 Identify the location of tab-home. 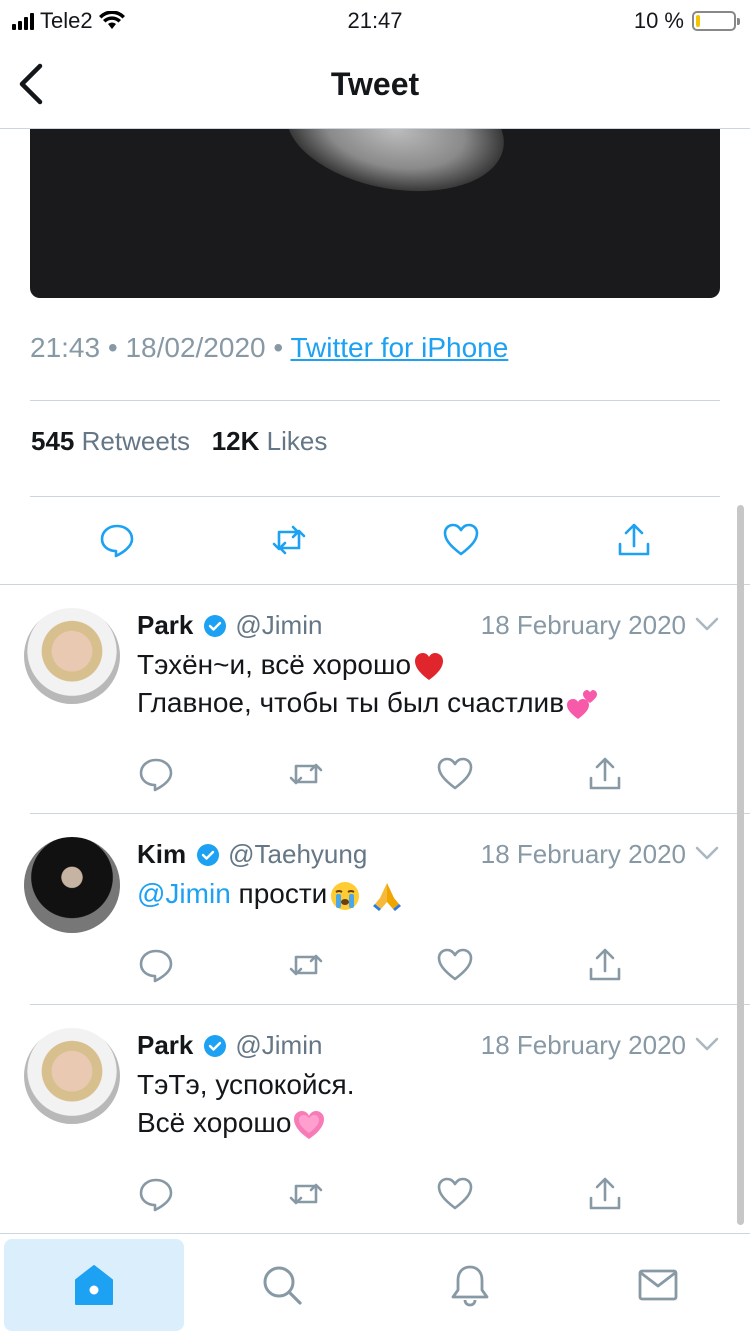
(94, 1285).